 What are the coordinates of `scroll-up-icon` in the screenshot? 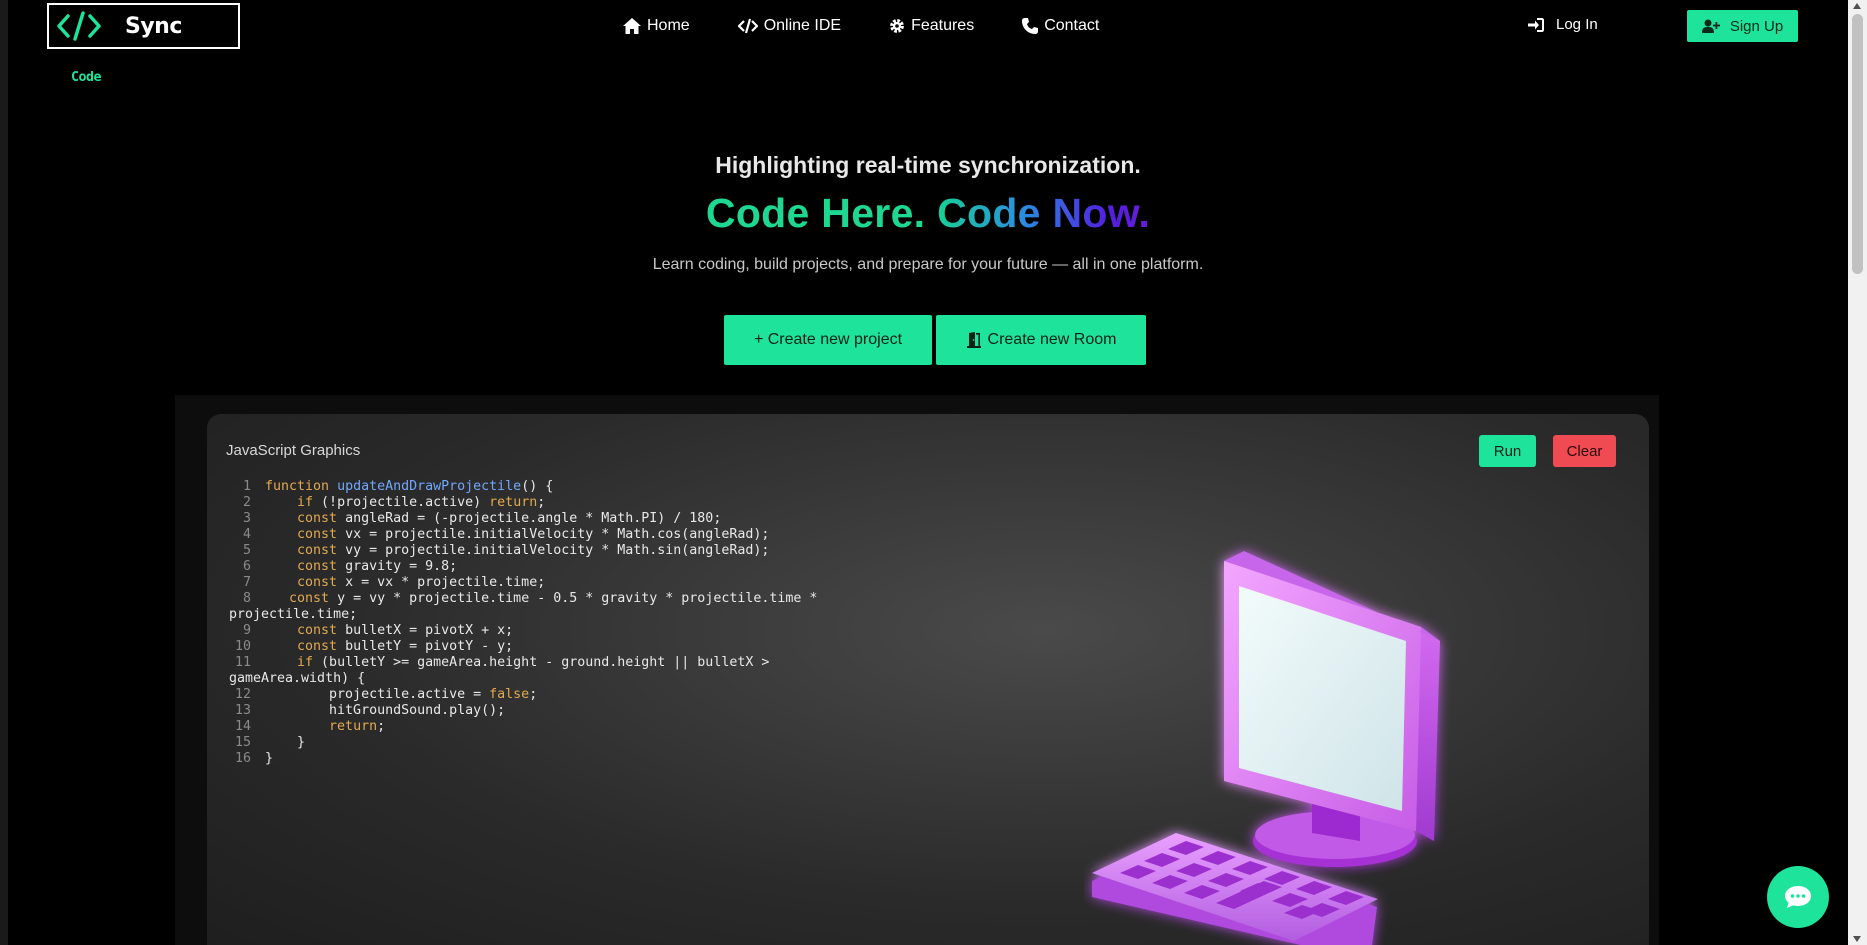 It's located at (1857, 6).